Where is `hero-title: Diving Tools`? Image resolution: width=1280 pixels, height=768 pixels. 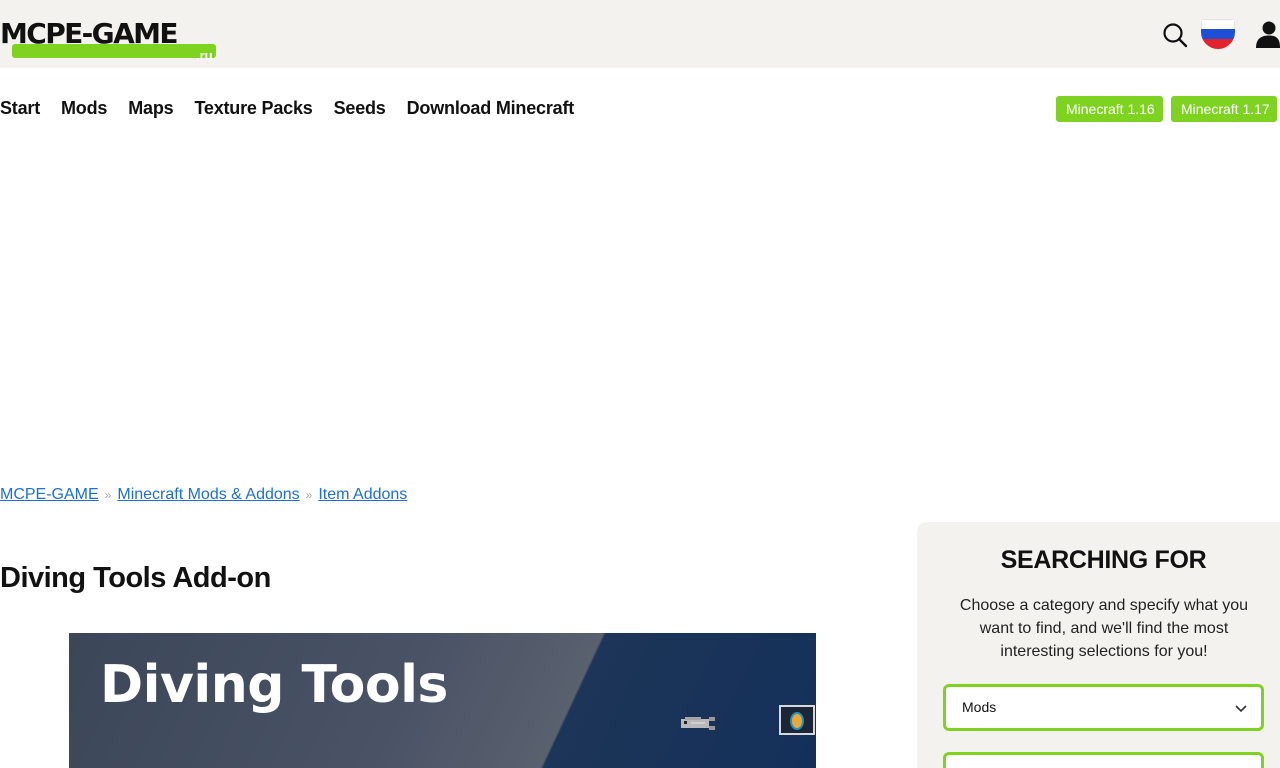 hero-title: Diving Tools is located at coordinates (274, 685).